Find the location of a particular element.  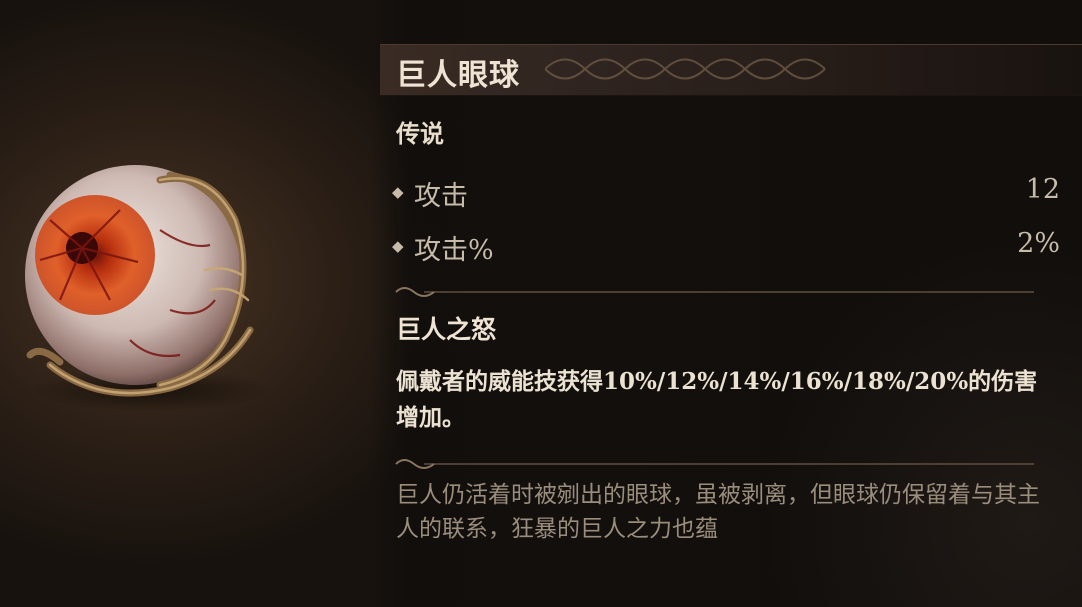

item-name: 巨人眼球 is located at coordinates (458, 75).